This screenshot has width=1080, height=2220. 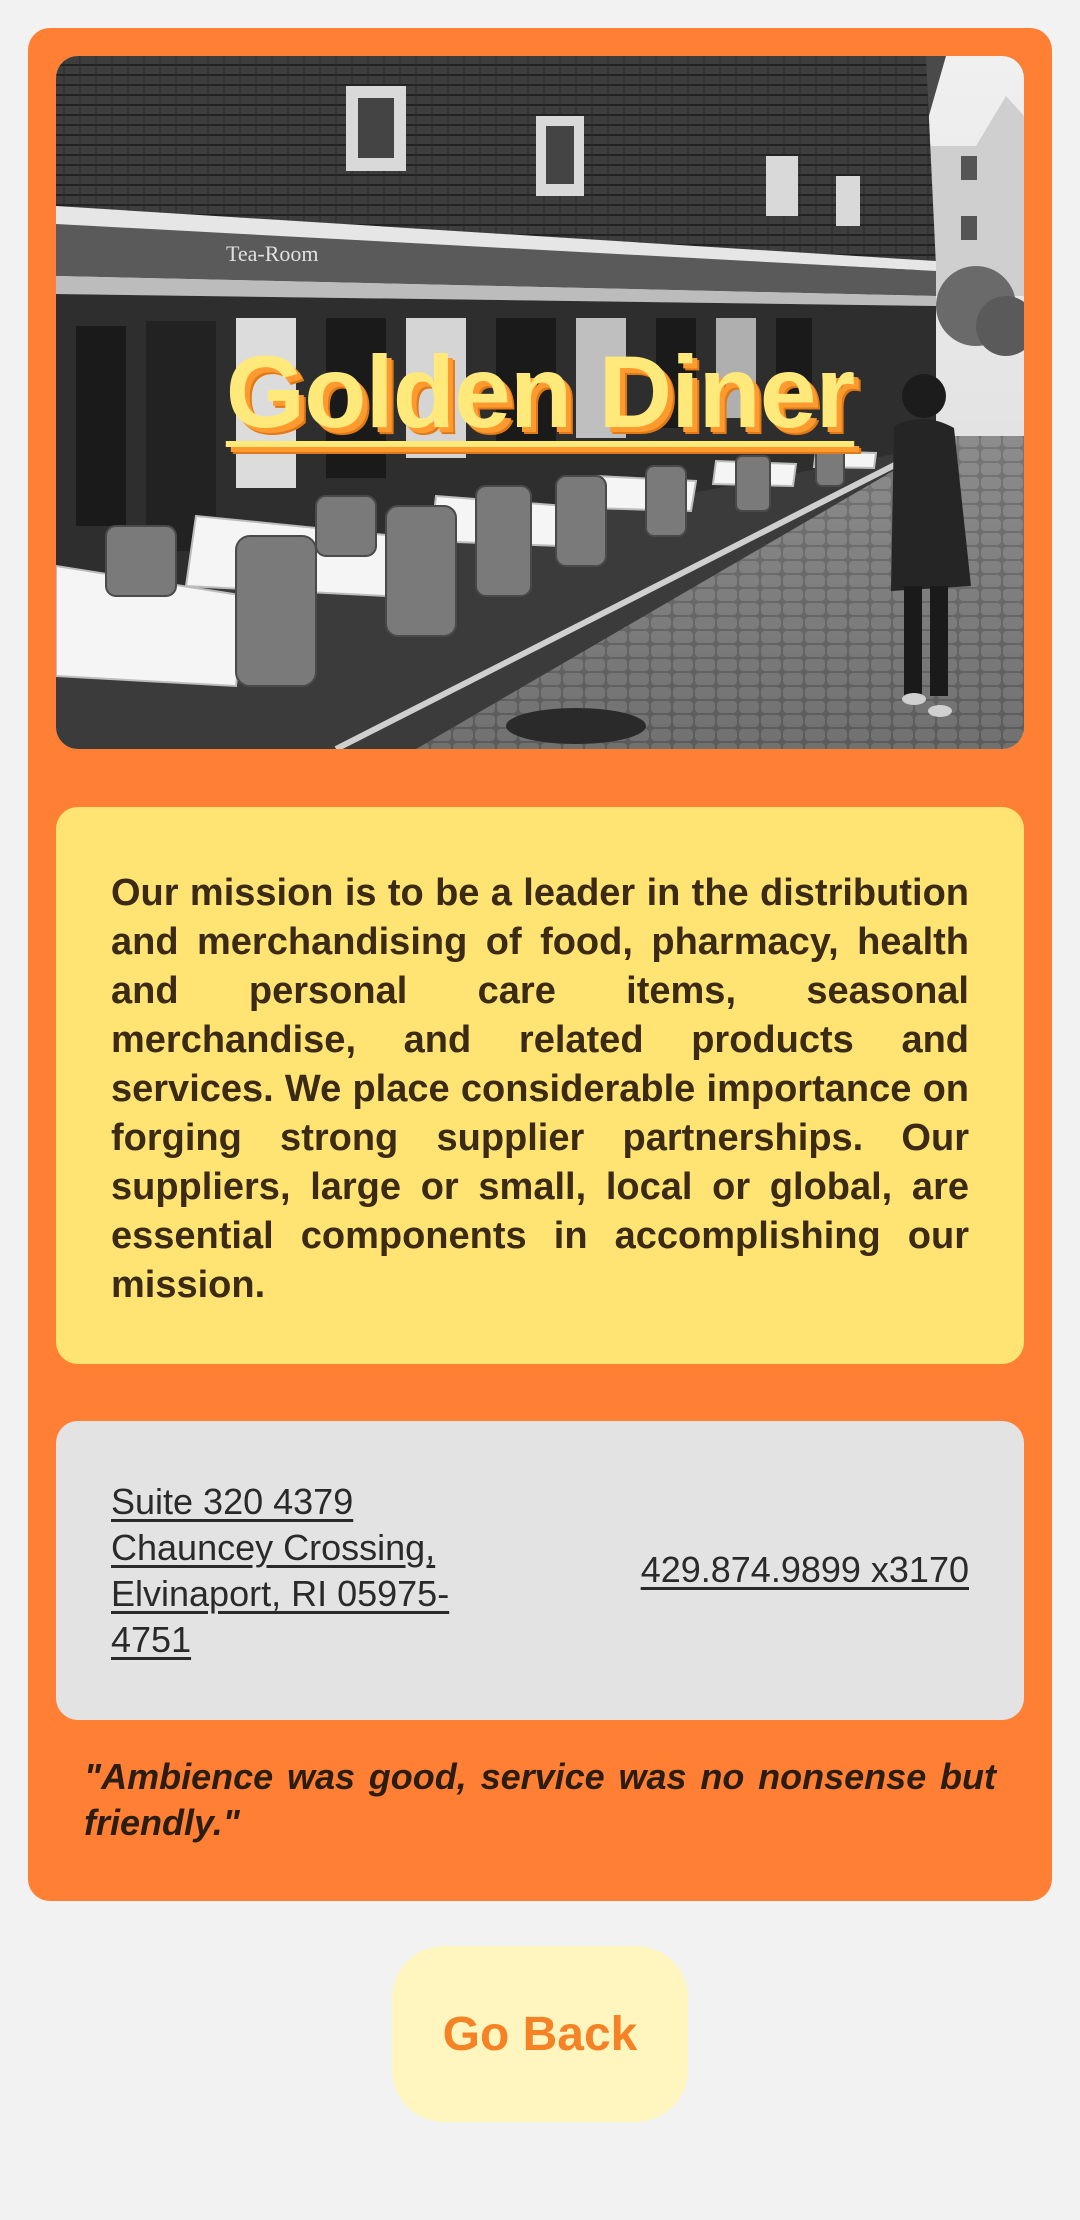 What do you see at coordinates (805, 1570) in the screenshot?
I see `phone-link: 429.874.9899 x3170` at bounding box center [805, 1570].